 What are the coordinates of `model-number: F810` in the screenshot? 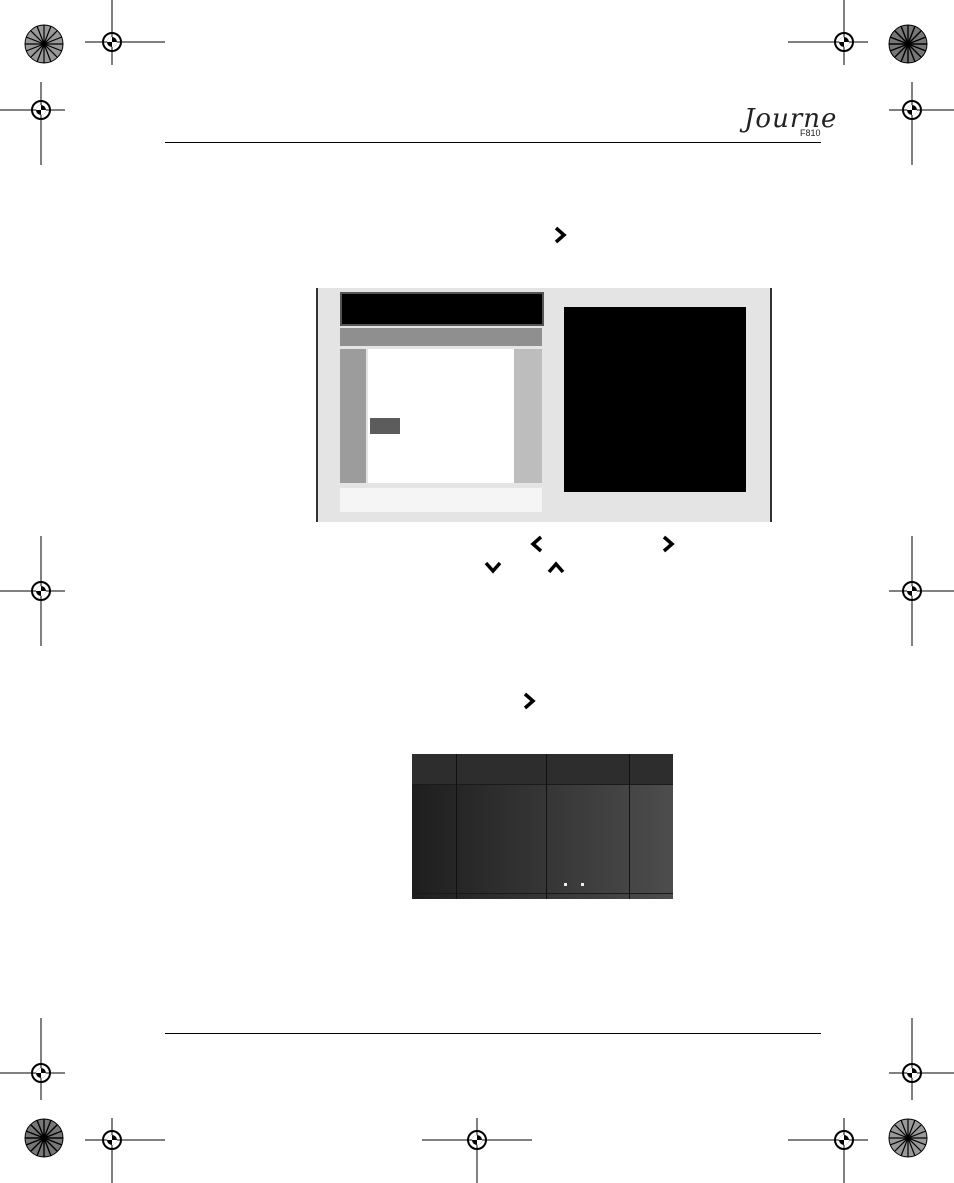 It's located at (810, 133).